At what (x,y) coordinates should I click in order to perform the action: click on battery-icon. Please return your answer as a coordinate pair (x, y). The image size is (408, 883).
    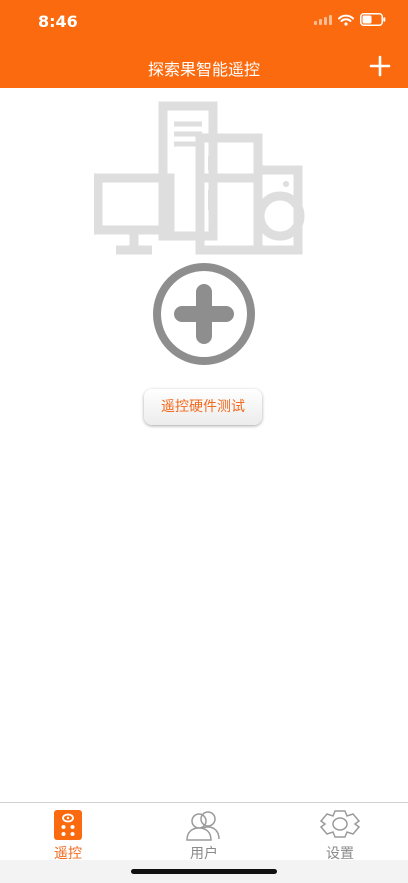
    Looking at the image, I should click on (373, 19).